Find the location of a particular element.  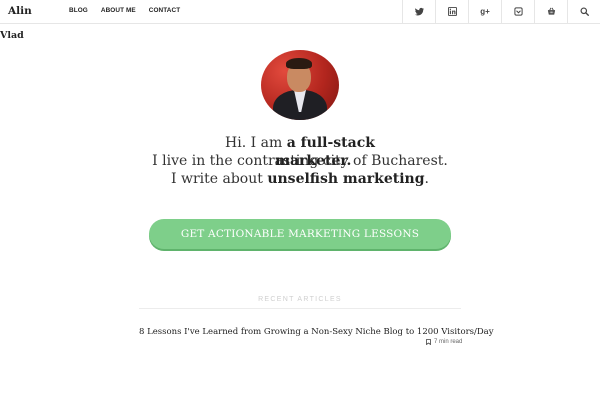

search-button is located at coordinates (583, 11).